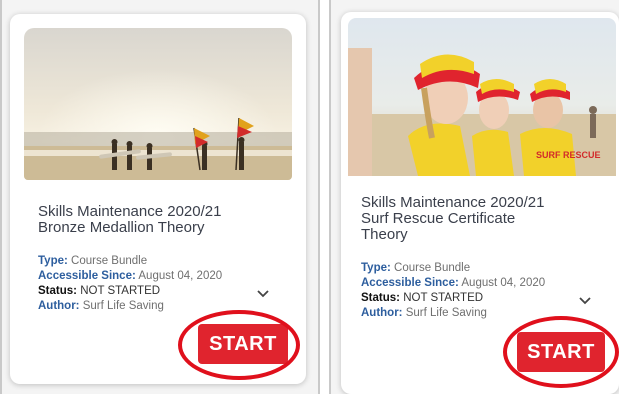 The height and width of the screenshot is (394, 619). Describe the element at coordinates (438, 218) in the screenshot. I see `course-title-line: Surf Rescue Certificate` at that location.